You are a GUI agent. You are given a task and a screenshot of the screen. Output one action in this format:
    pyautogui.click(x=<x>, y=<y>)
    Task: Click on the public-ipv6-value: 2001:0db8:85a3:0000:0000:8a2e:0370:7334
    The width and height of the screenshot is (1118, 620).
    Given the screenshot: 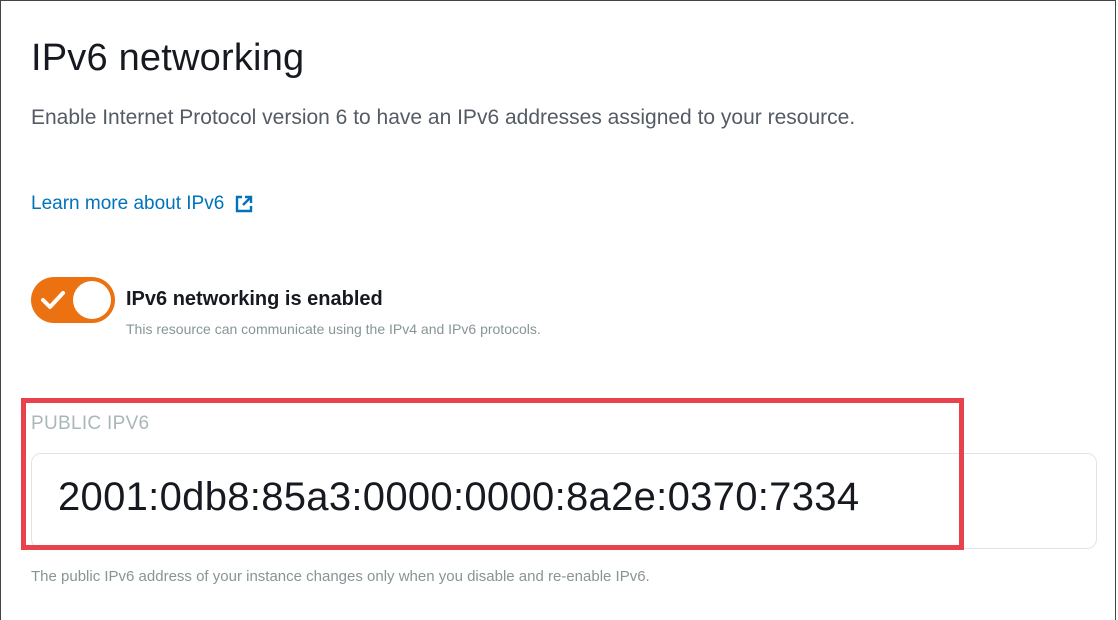 What is the action you would take?
    pyautogui.click(x=458, y=497)
    